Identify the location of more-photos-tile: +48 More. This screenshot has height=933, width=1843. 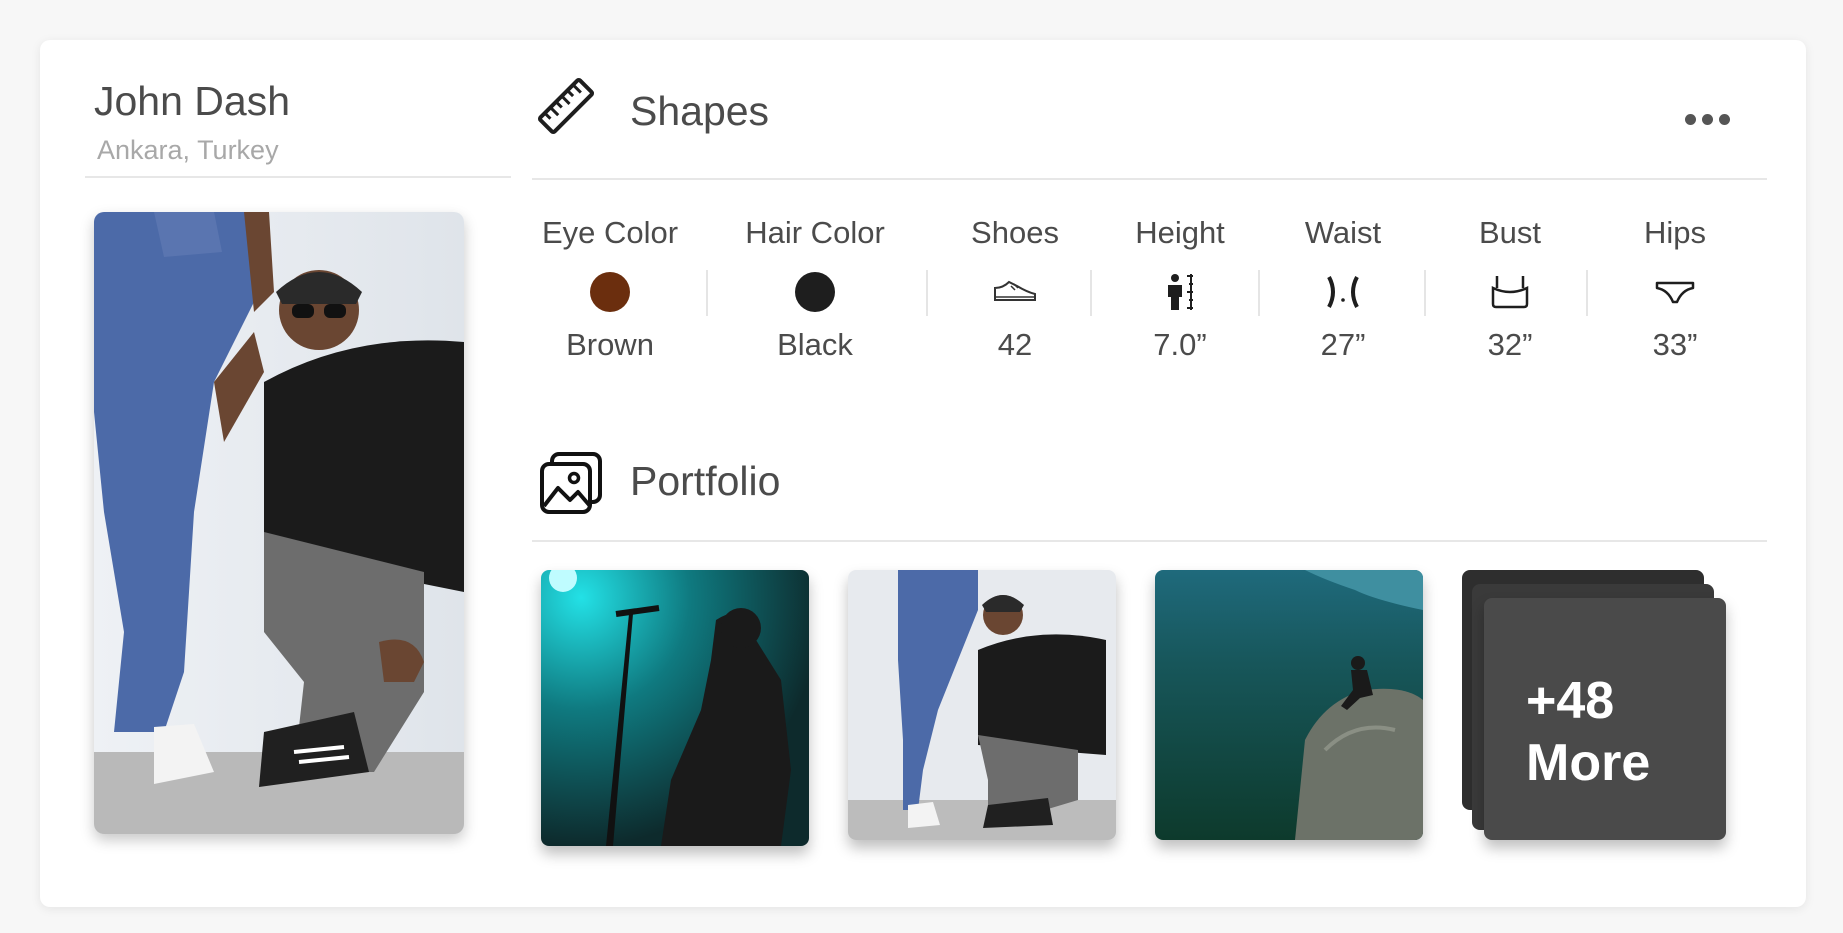
(1594, 708).